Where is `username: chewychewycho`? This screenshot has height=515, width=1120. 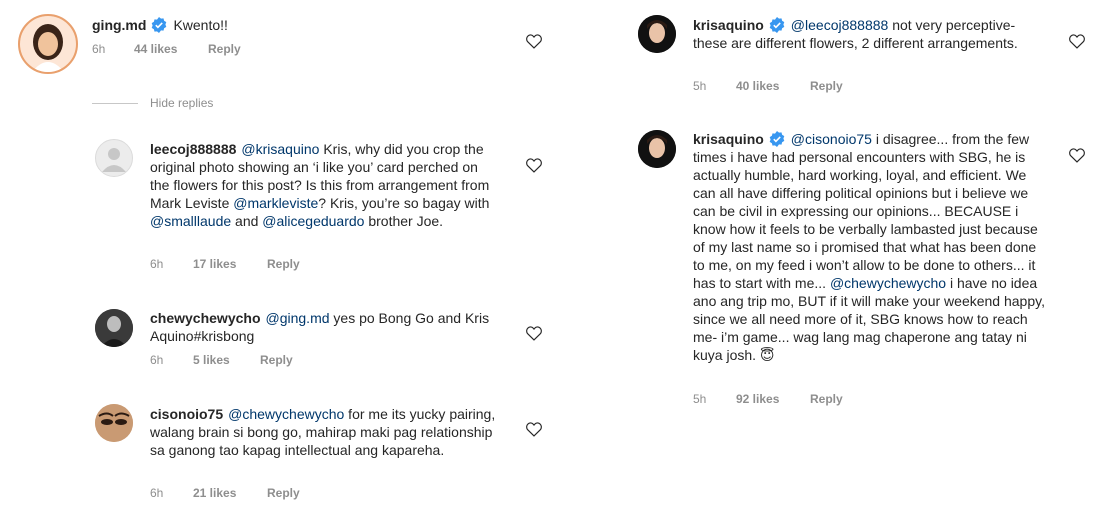
username: chewychewycho is located at coordinates (205, 318).